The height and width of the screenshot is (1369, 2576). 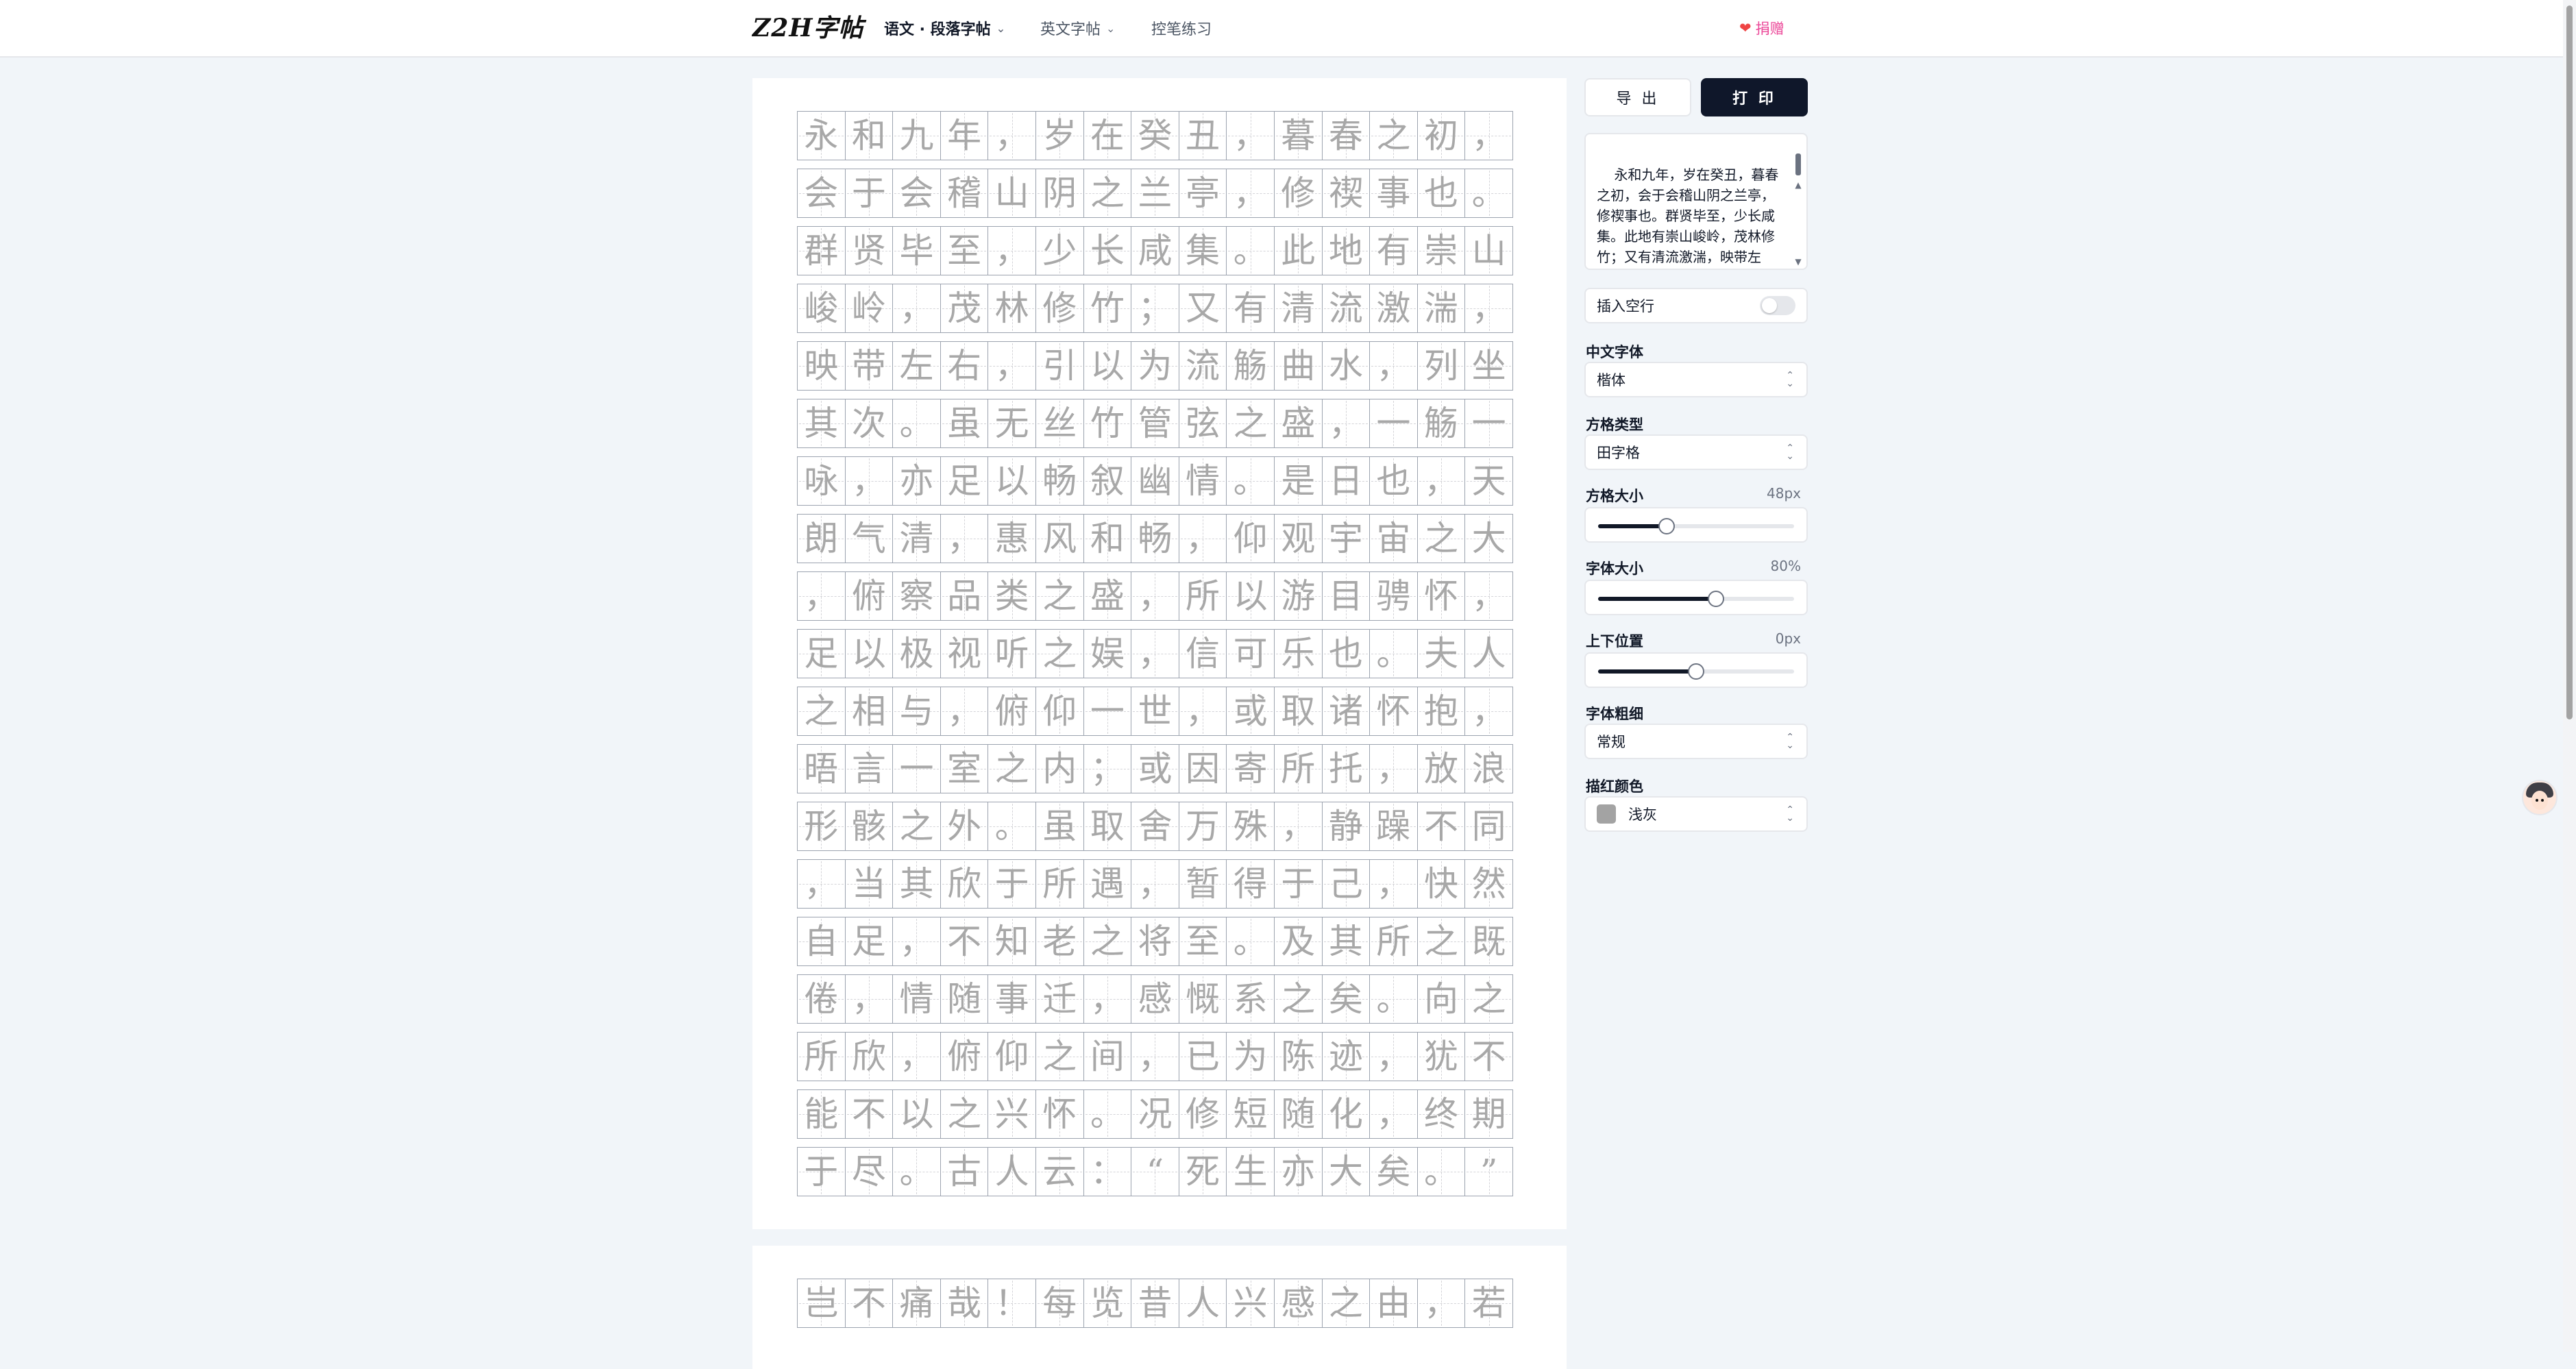 I want to click on textarea-scrollbar: ▲ ▼, so click(x=1798, y=203).